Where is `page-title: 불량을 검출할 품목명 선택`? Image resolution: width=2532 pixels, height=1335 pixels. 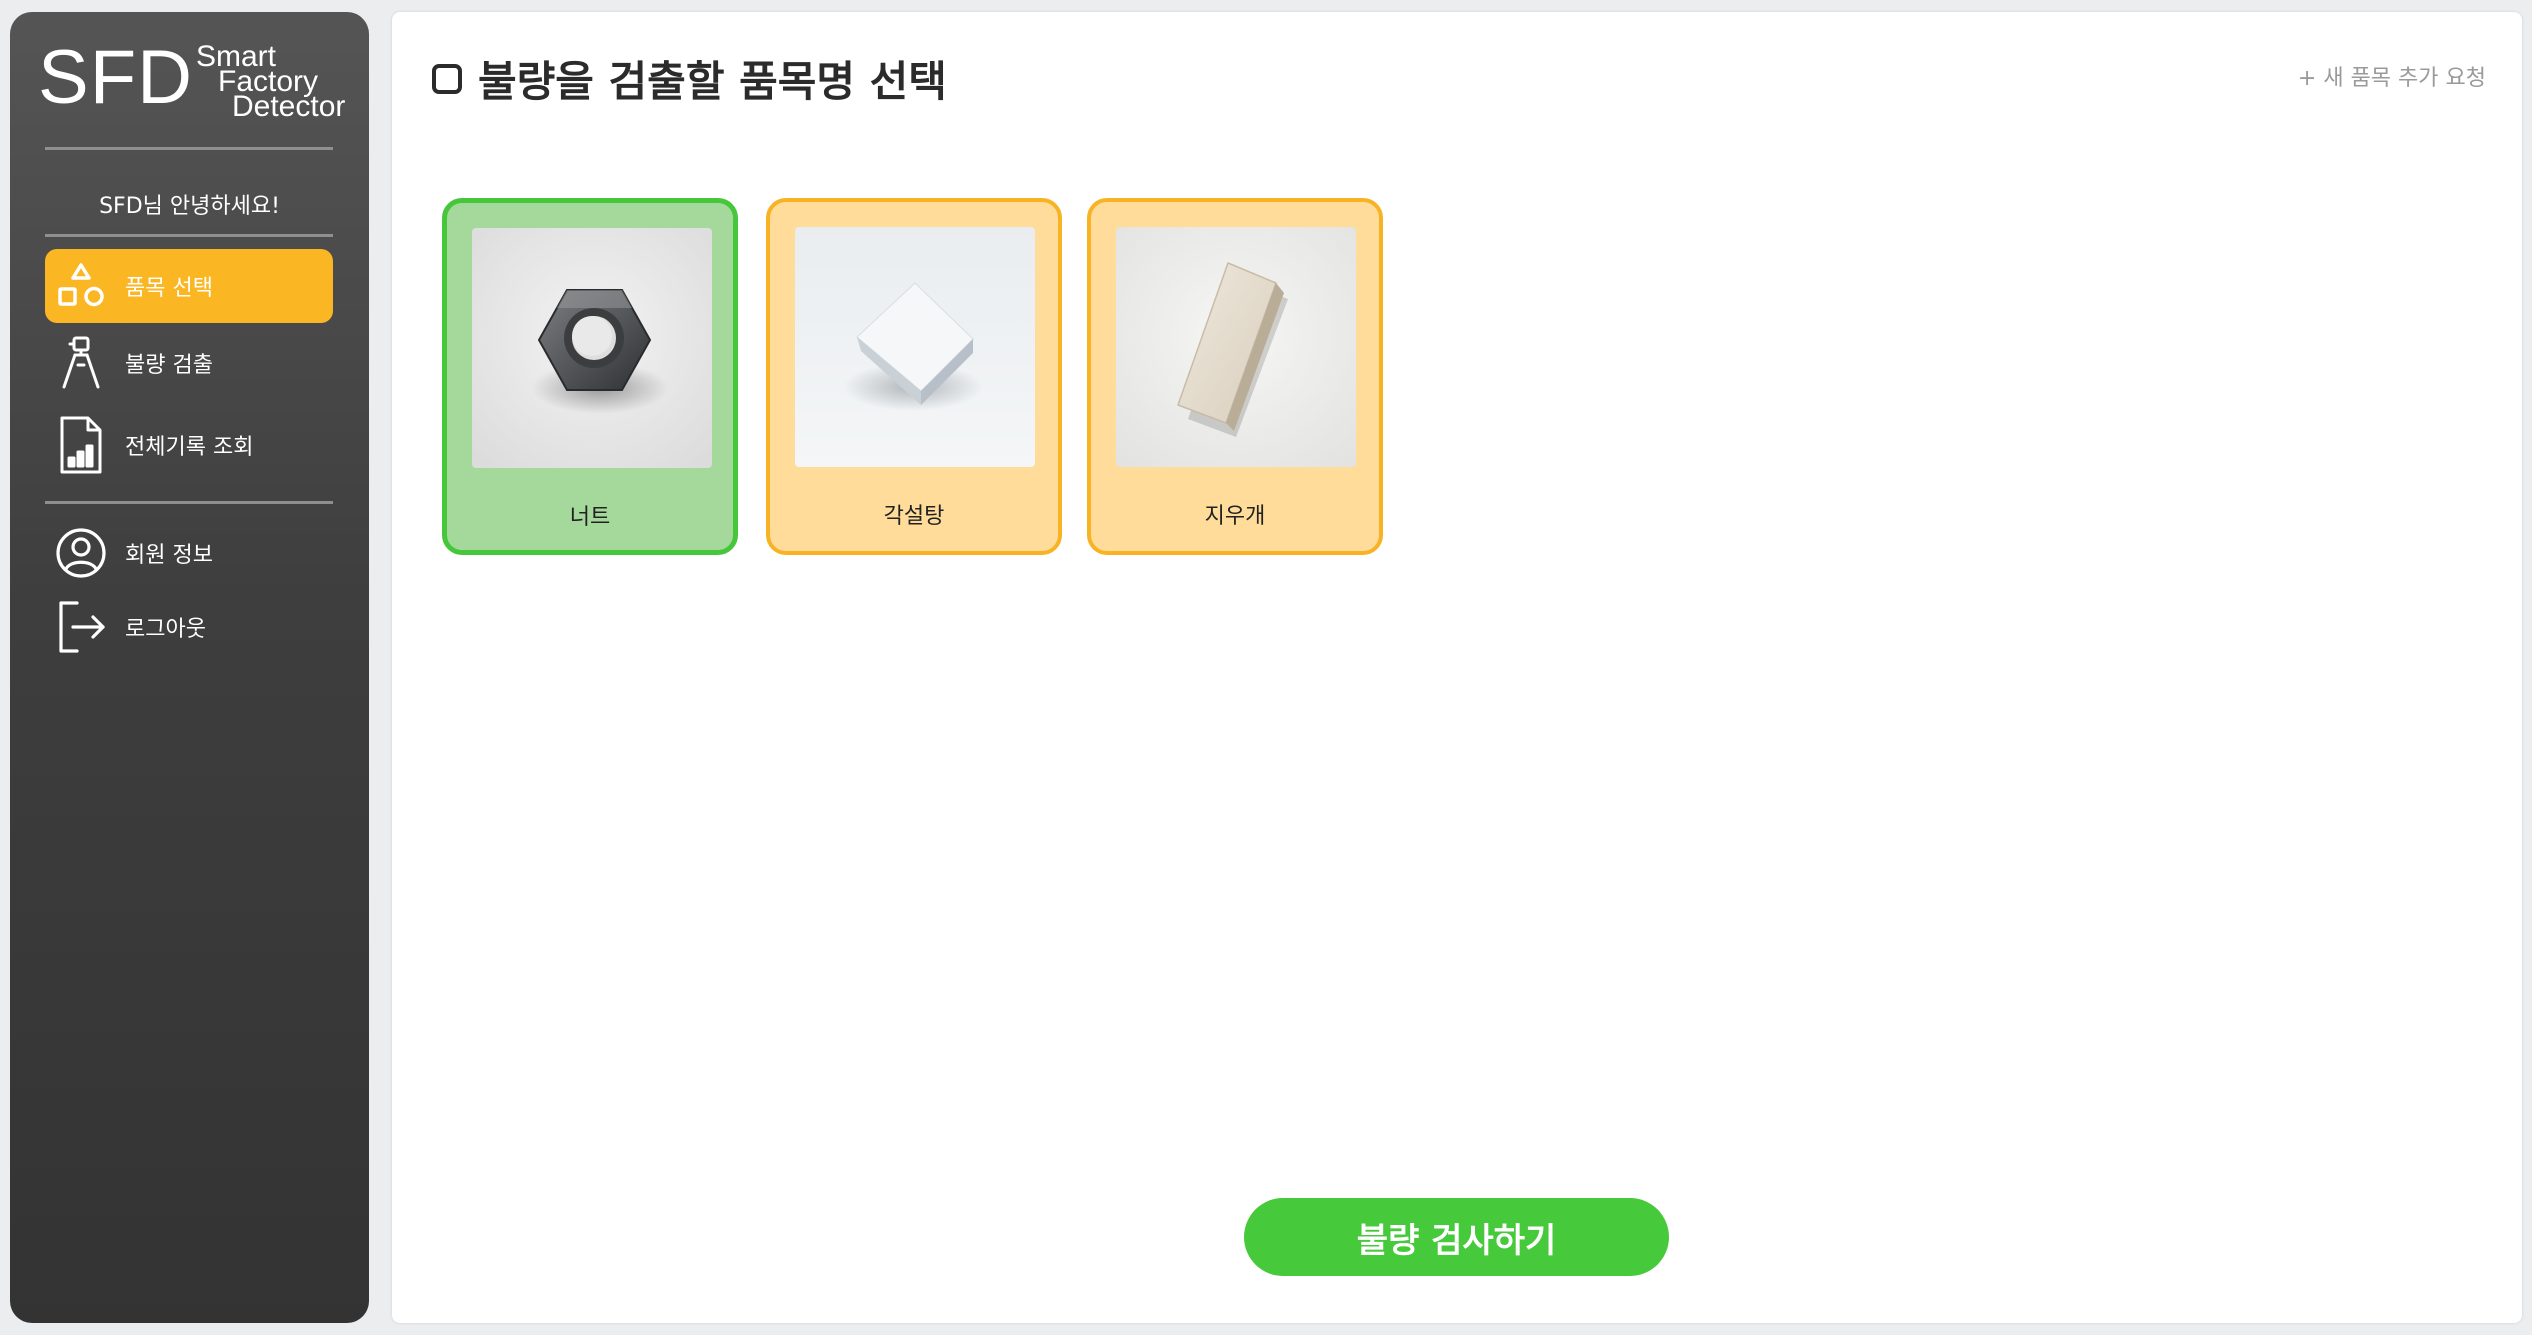
page-title: 불량을 검출할 품목명 선택 is located at coordinates (689, 78).